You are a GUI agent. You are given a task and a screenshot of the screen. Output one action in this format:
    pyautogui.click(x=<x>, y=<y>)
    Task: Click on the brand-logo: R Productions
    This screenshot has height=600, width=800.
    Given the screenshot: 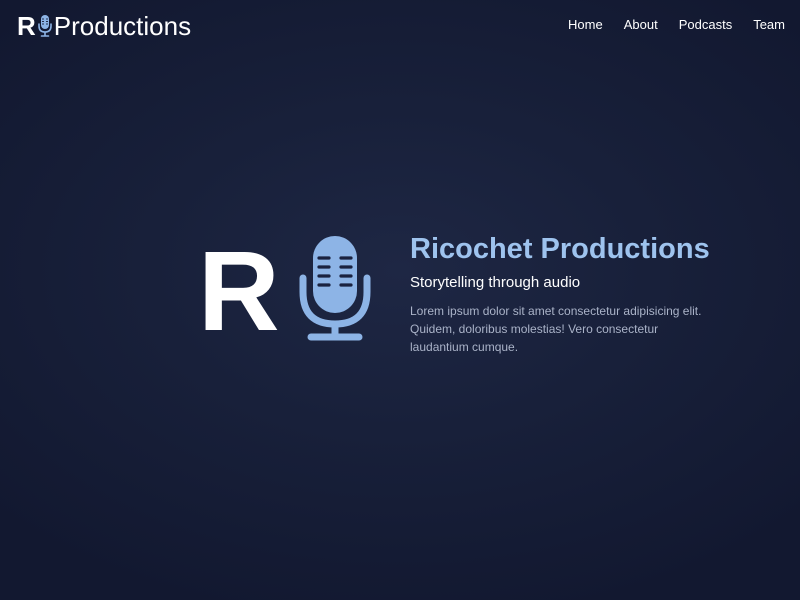 What is the action you would take?
    pyautogui.click(x=104, y=26)
    